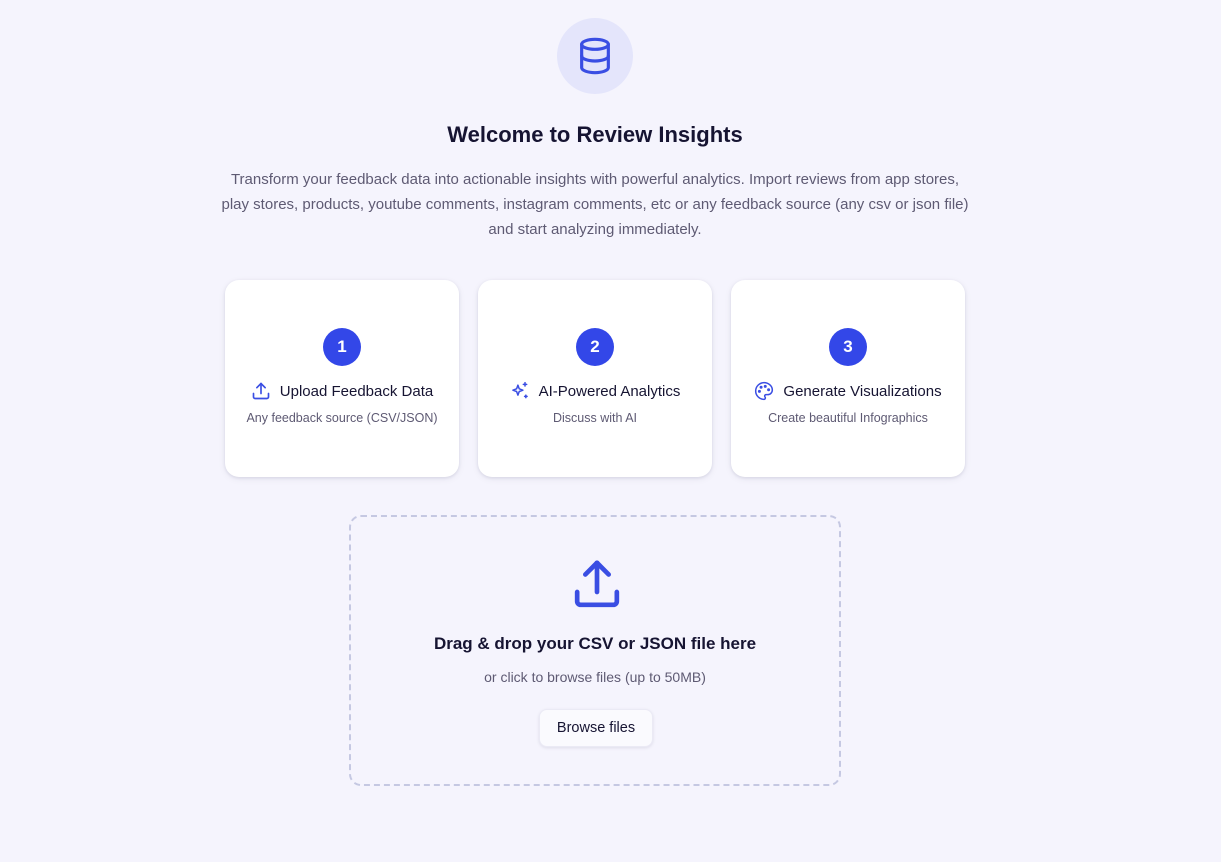 This screenshot has height=862, width=1221. Describe the element at coordinates (764, 391) in the screenshot. I see `palette-icon` at that location.